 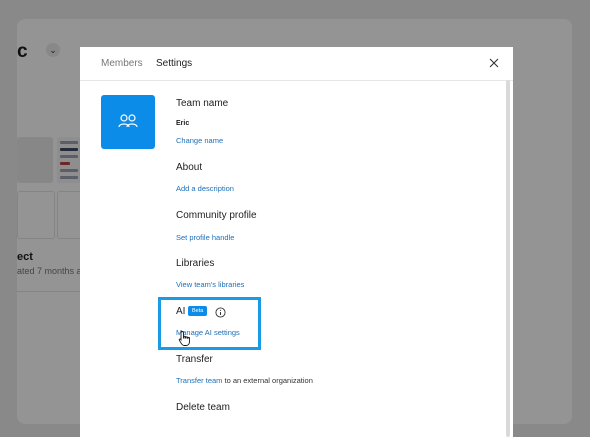 I want to click on modal-header: Members Settings, so click(x=296, y=64).